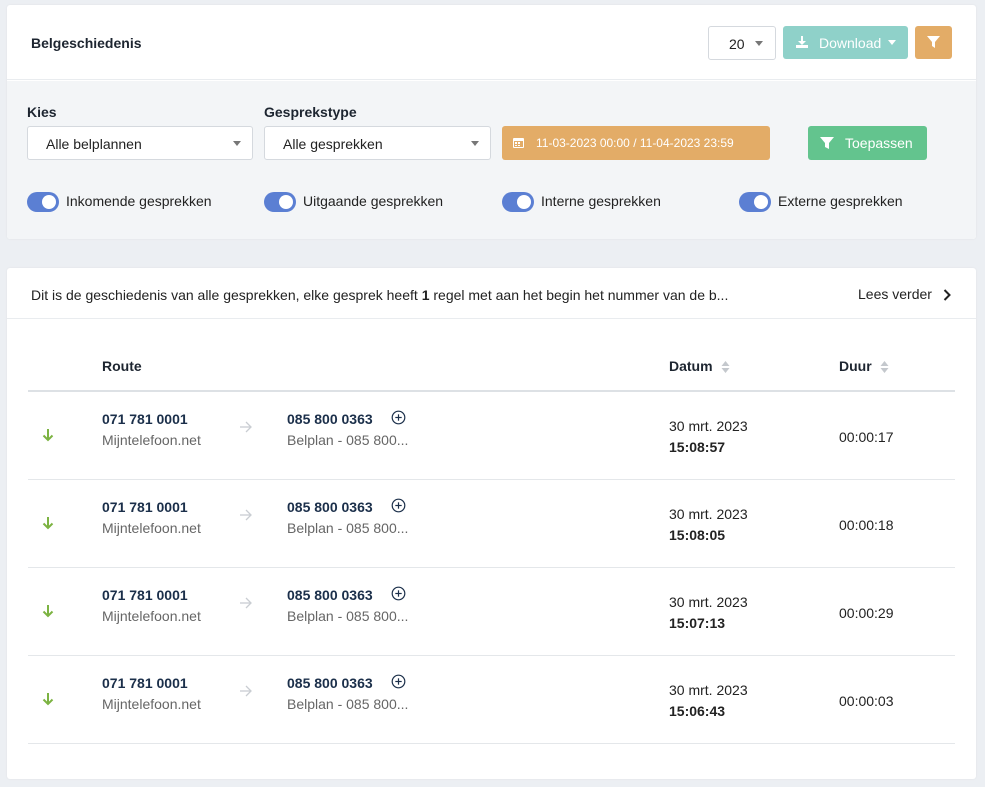 The width and height of the screenshot is (985, 787). I want to click on card-header: Belgeschiedenis 20 Download, so click(491, 42).